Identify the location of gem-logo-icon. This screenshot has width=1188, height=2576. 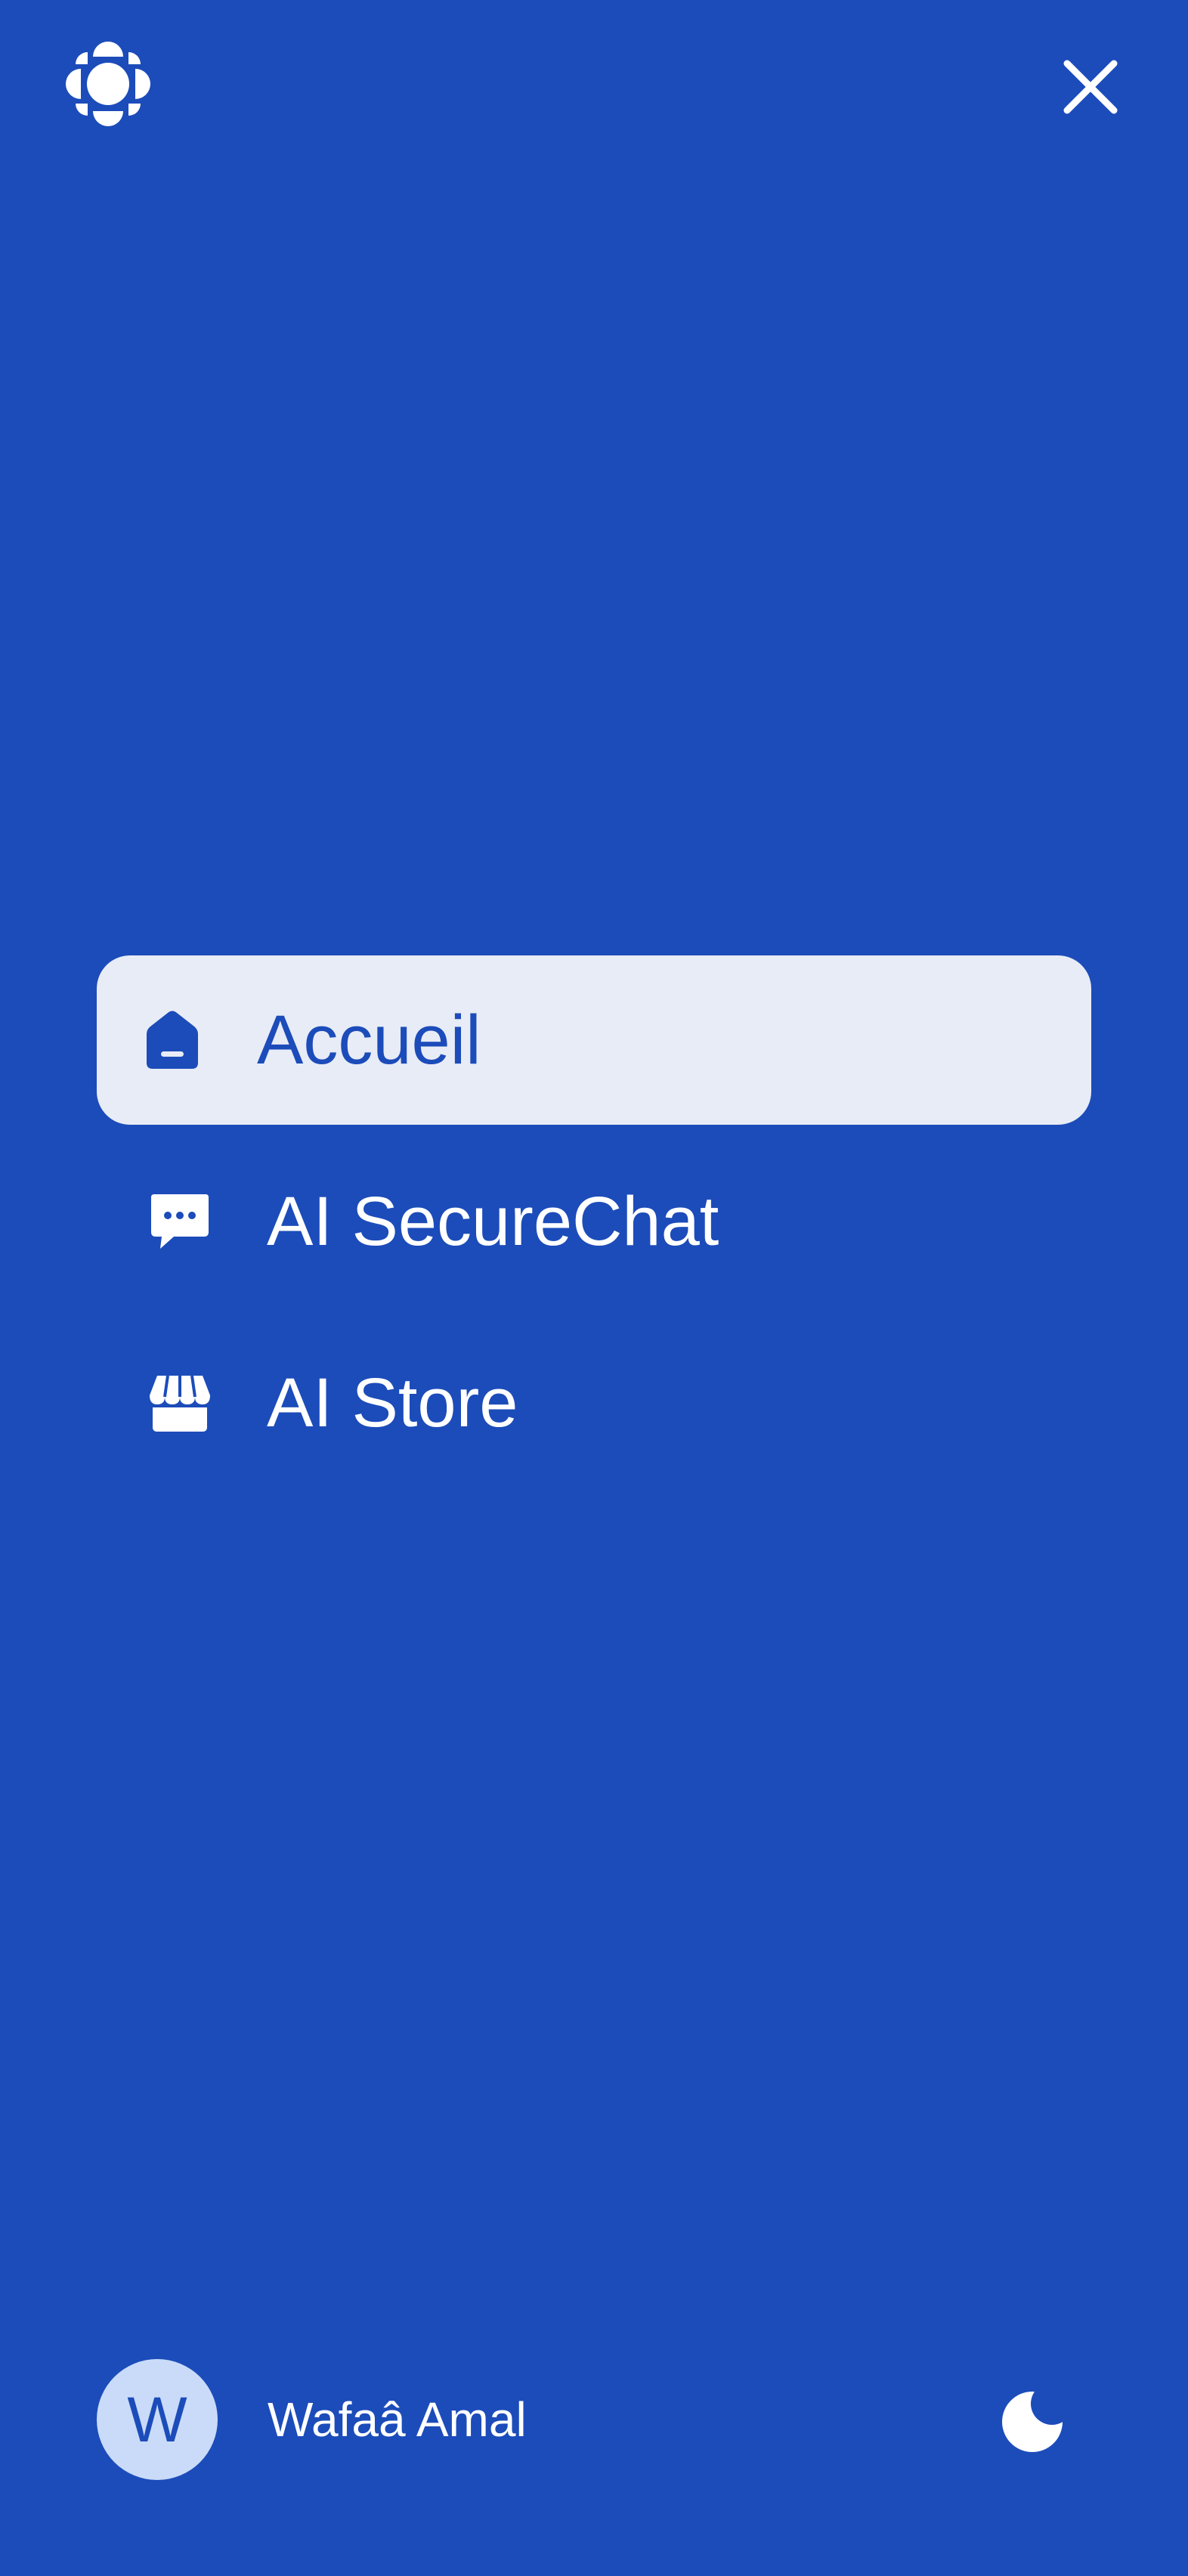
(108, 84).